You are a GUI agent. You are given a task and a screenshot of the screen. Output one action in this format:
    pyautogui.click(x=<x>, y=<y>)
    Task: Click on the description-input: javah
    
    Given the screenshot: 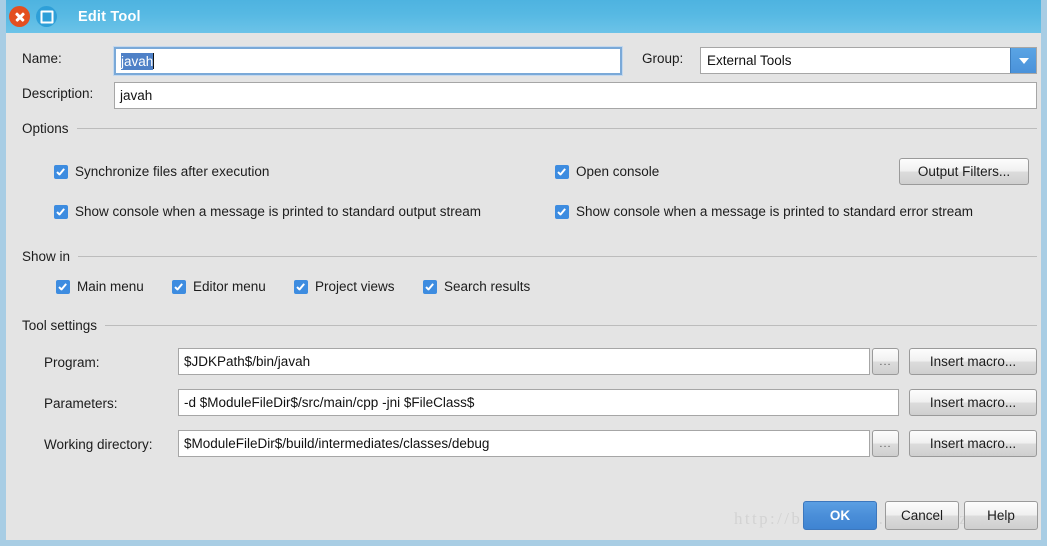 What is the action you would take?
    pyautogui.click(x=575, y=95)
    